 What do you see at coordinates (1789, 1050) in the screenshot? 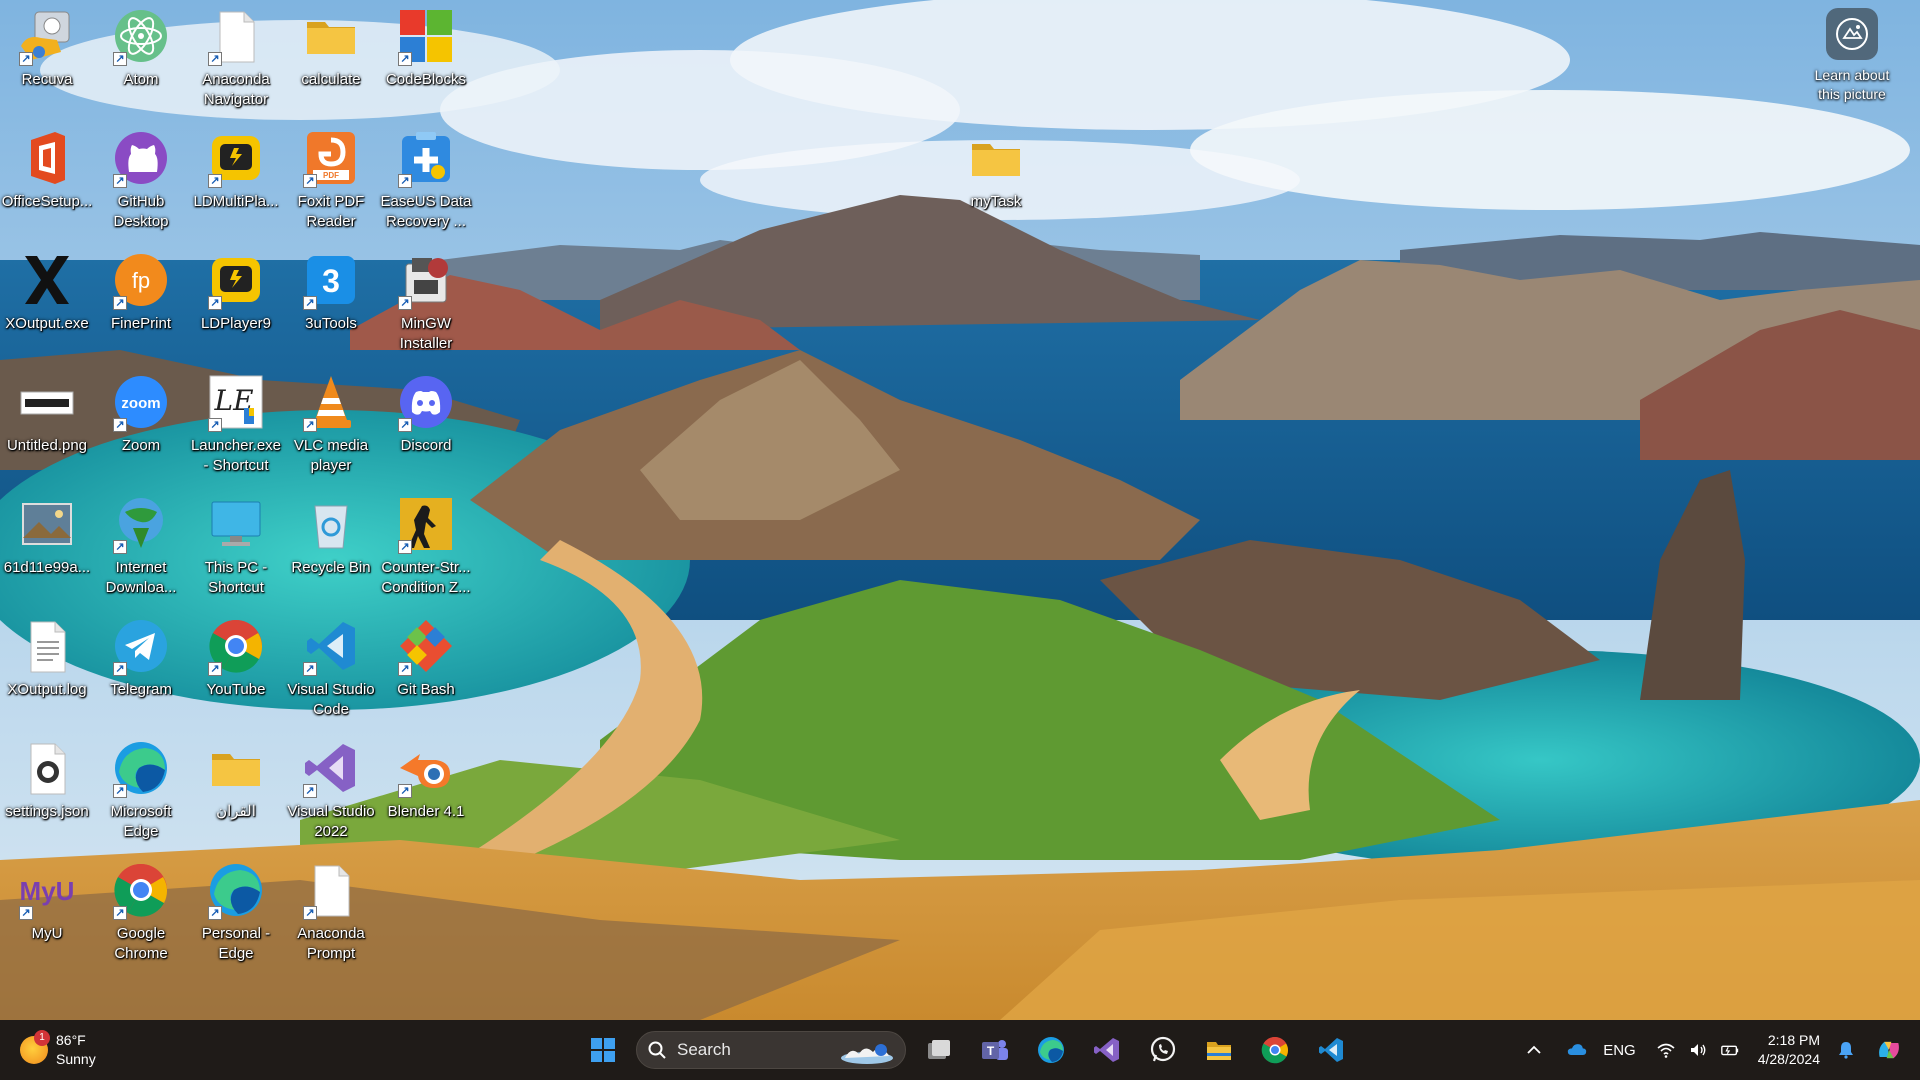
I see `clock: 2:18 PM 4/28/2024` at bounding box center [1789, 1050].